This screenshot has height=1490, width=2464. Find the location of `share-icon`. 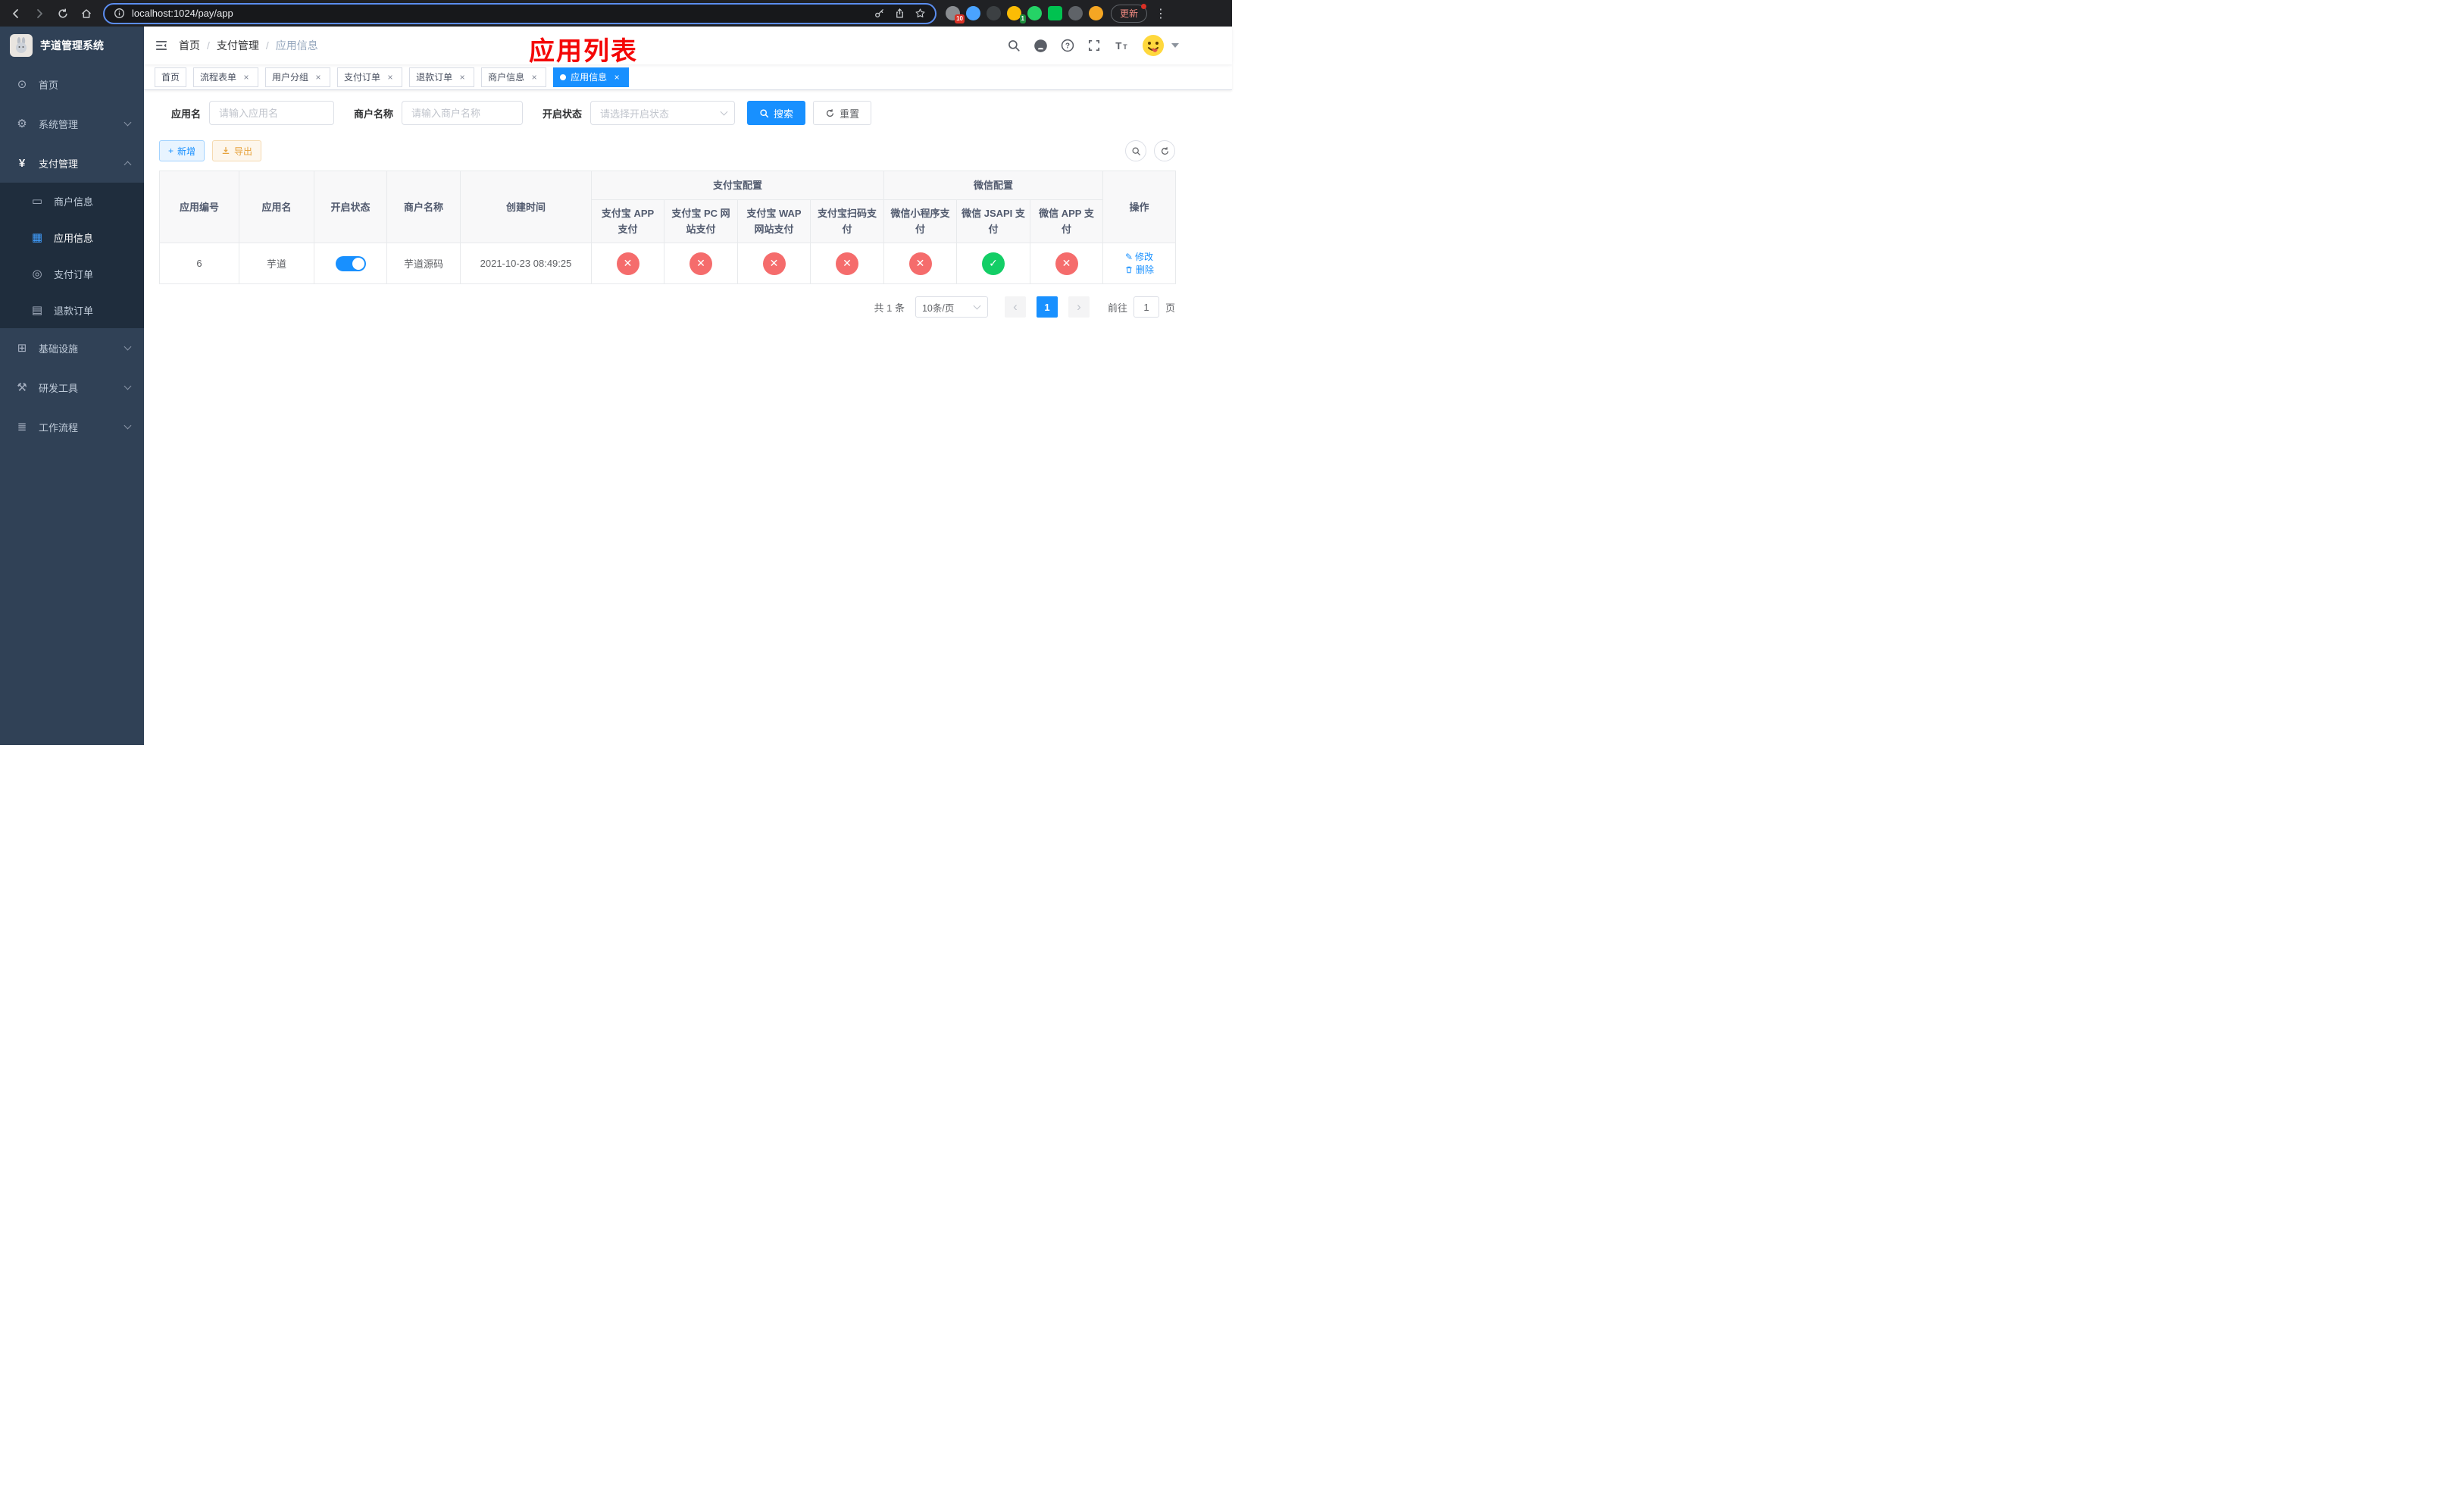

share-icon is located at coordinates (899, 14).